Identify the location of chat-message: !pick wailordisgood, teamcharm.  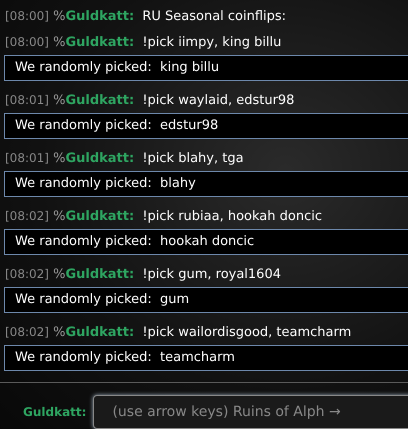
(247, 332).